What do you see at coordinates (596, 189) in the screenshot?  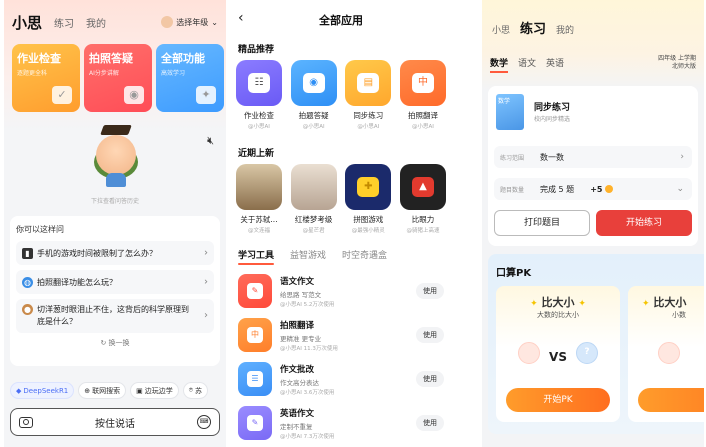 I see `reward-value: +5` at bounding box center [596, 189].